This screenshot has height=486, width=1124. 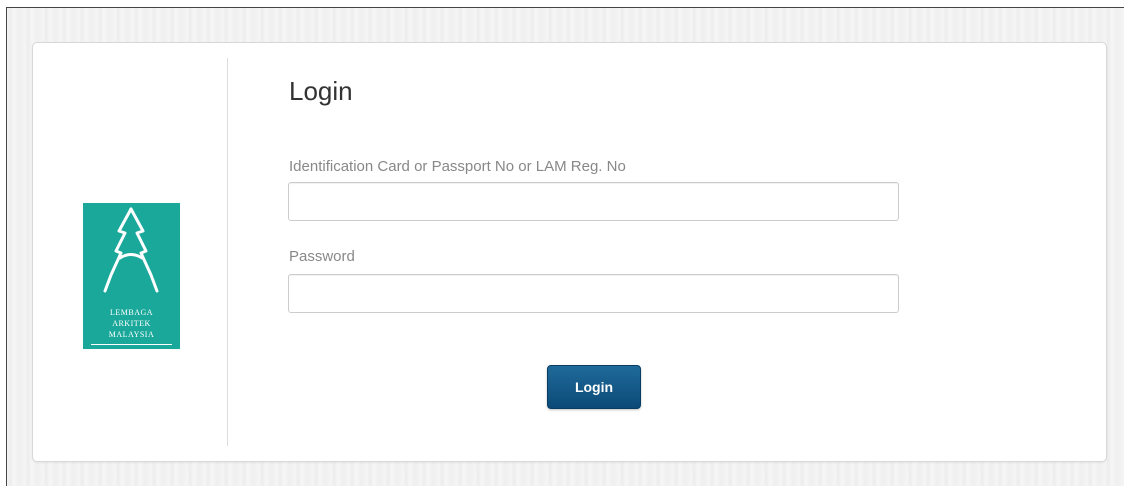 What do you see at coordinates (131, 344) in the screenshot?
I see `logo-underline` at bounding box center [131, 344].